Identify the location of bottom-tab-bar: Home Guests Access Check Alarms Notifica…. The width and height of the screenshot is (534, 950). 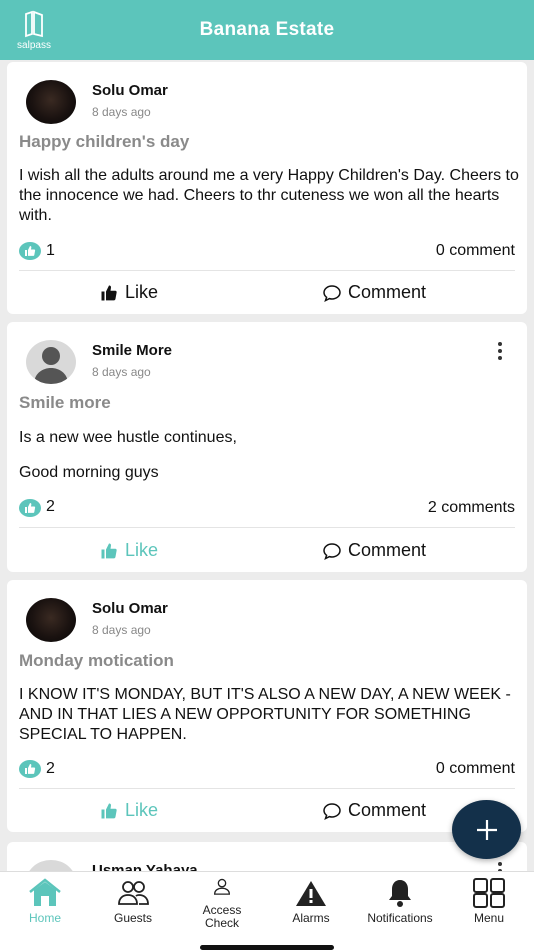
(267, 910).